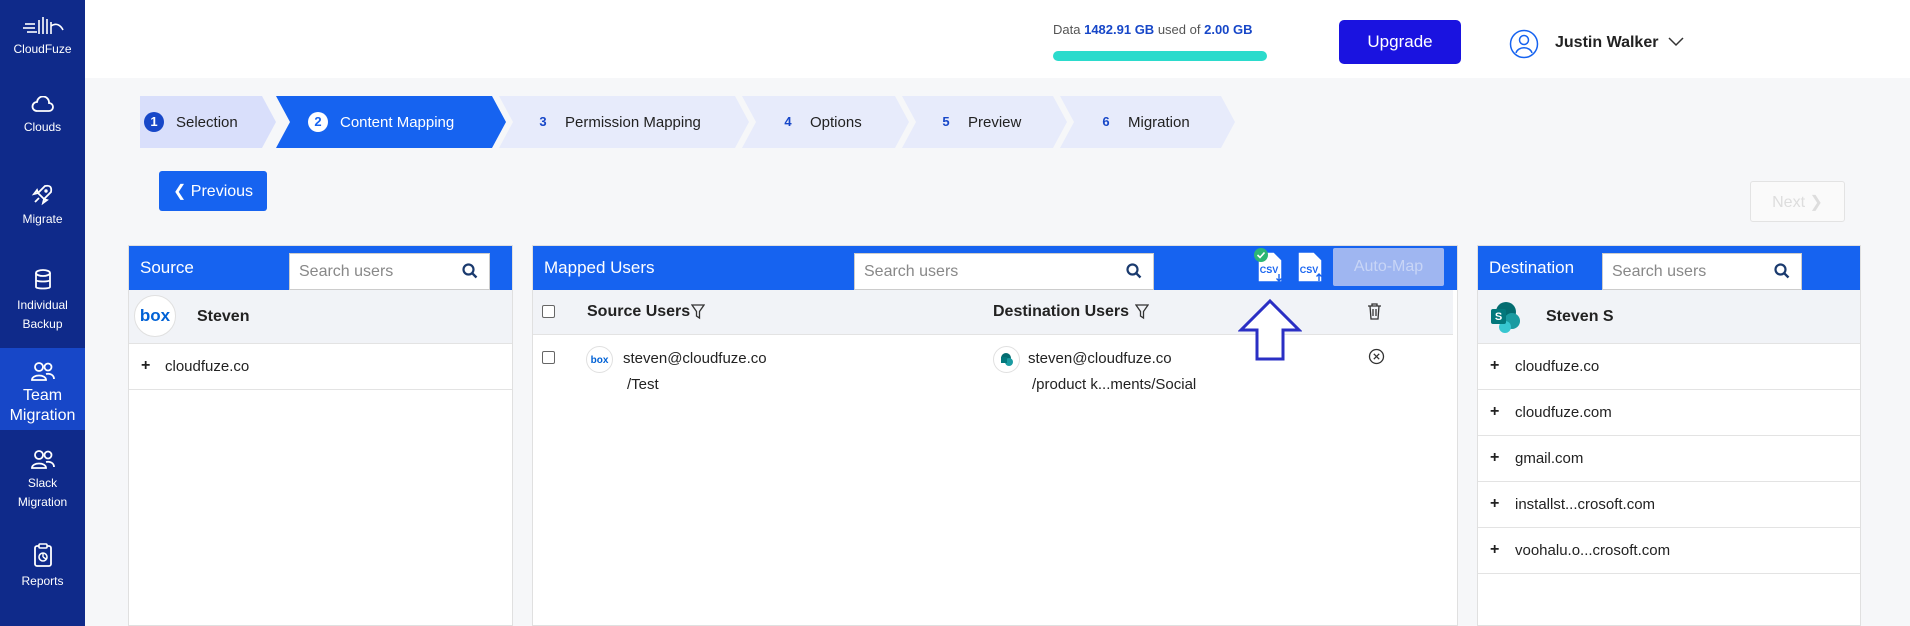  Describe the element at coordinates (1061, 311) in the screenshot. I see `col-destination-users: Destination Users` at that location.